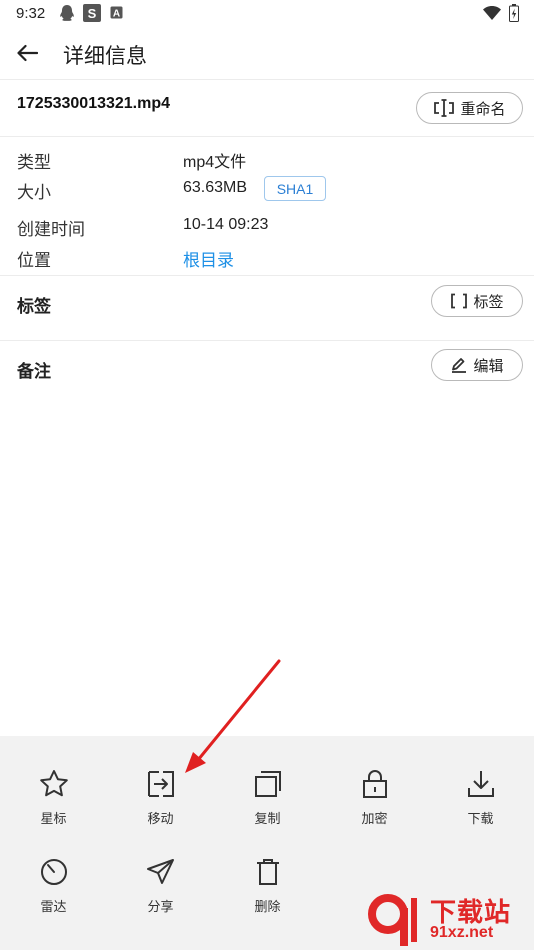  What do you see at coordinates (374, 818) in the screenshot?
I see `action-label: 加密` at bounding box center [374, 818].